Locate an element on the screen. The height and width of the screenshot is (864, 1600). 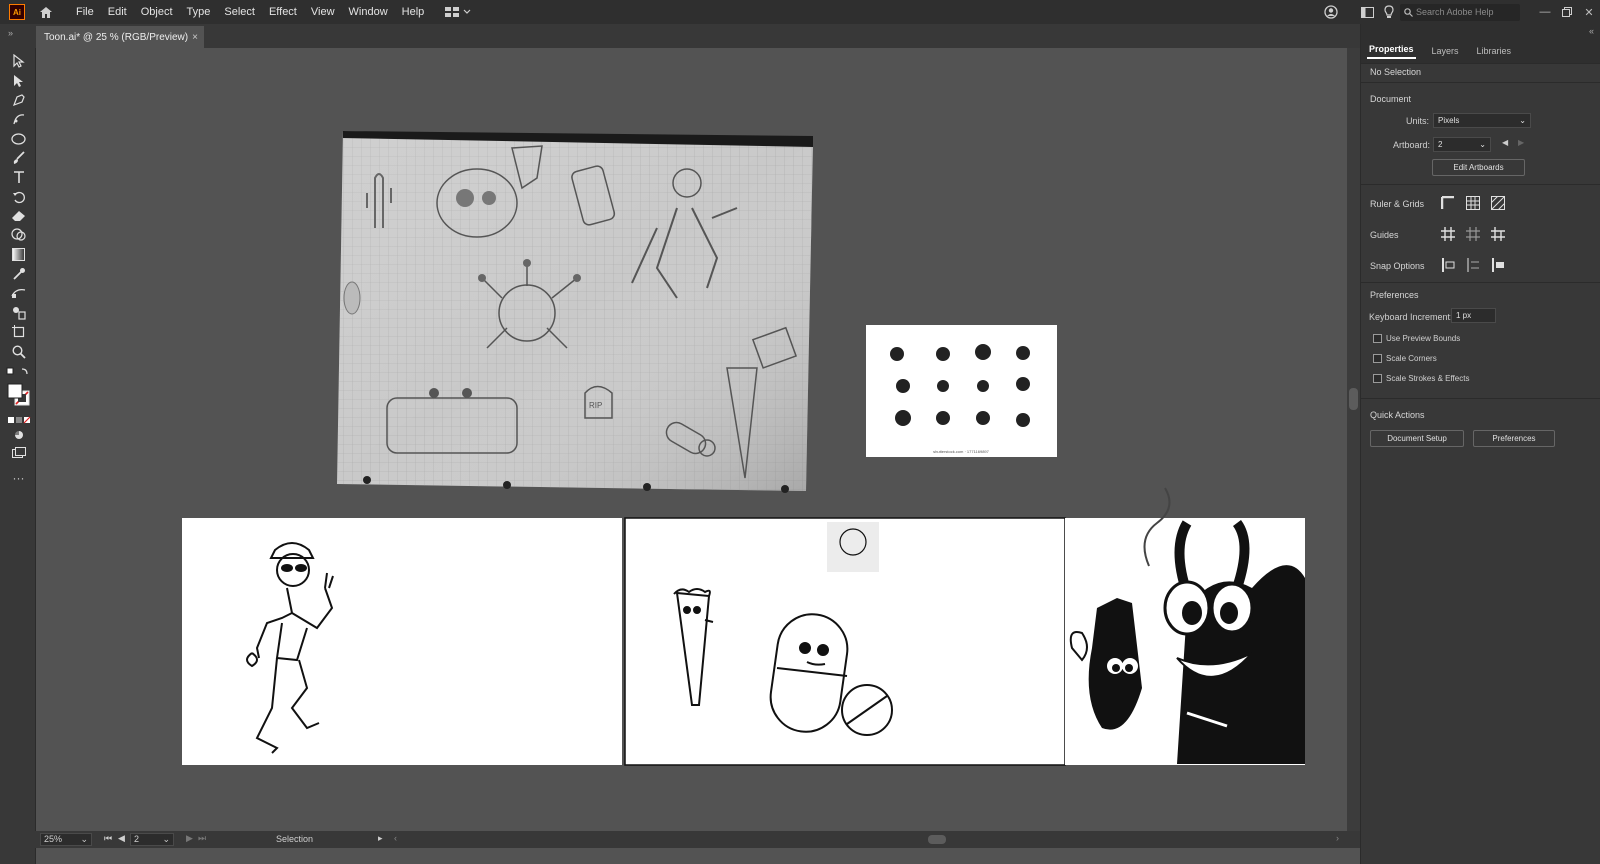
scale-strokes-checkbox: Scale Strokes & Effects is located at coordinates (1421, 378).